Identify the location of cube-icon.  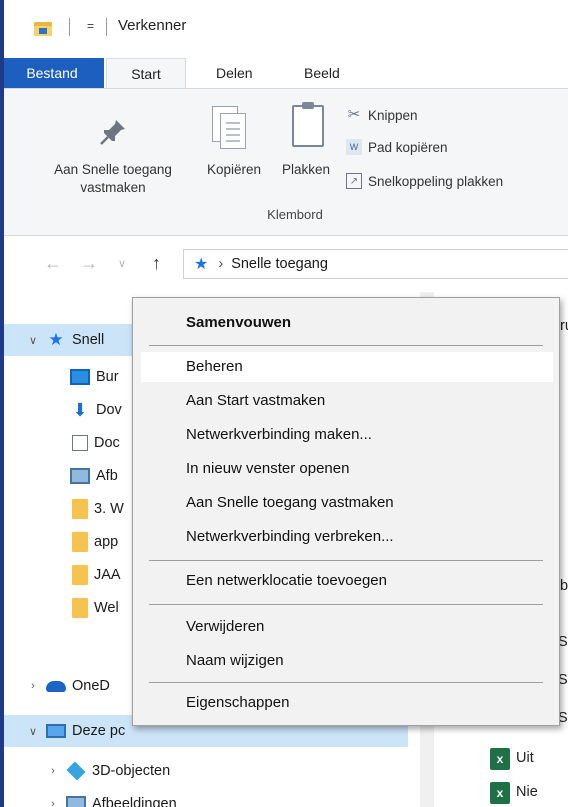
(76, 771).